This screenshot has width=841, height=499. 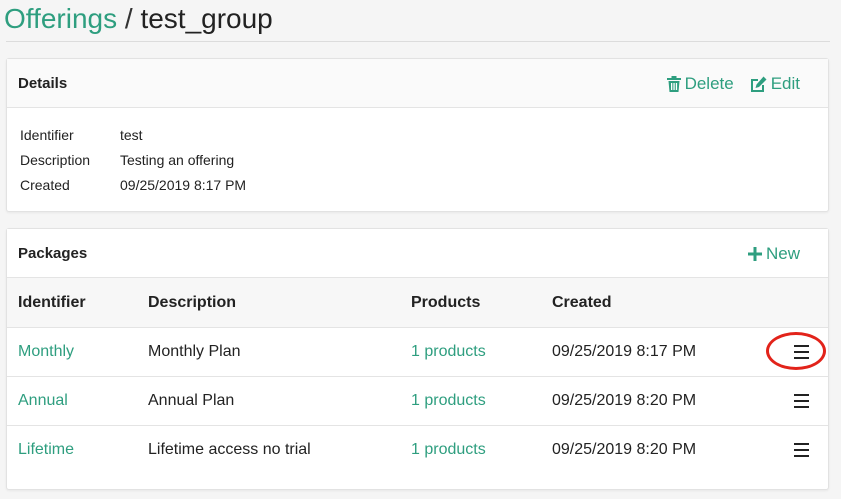 I want to click on column-header-products: Products, so click(x=446, y=302).